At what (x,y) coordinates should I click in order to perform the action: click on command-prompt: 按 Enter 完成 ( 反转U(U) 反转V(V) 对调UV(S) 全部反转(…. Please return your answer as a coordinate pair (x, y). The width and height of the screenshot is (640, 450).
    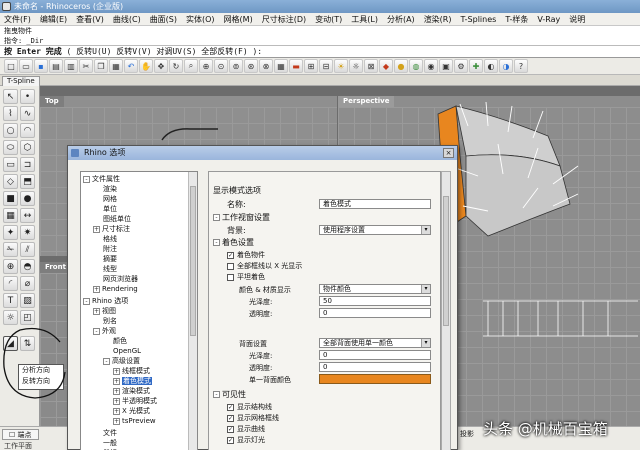
    Looking at the image, I should click on (320, 52).